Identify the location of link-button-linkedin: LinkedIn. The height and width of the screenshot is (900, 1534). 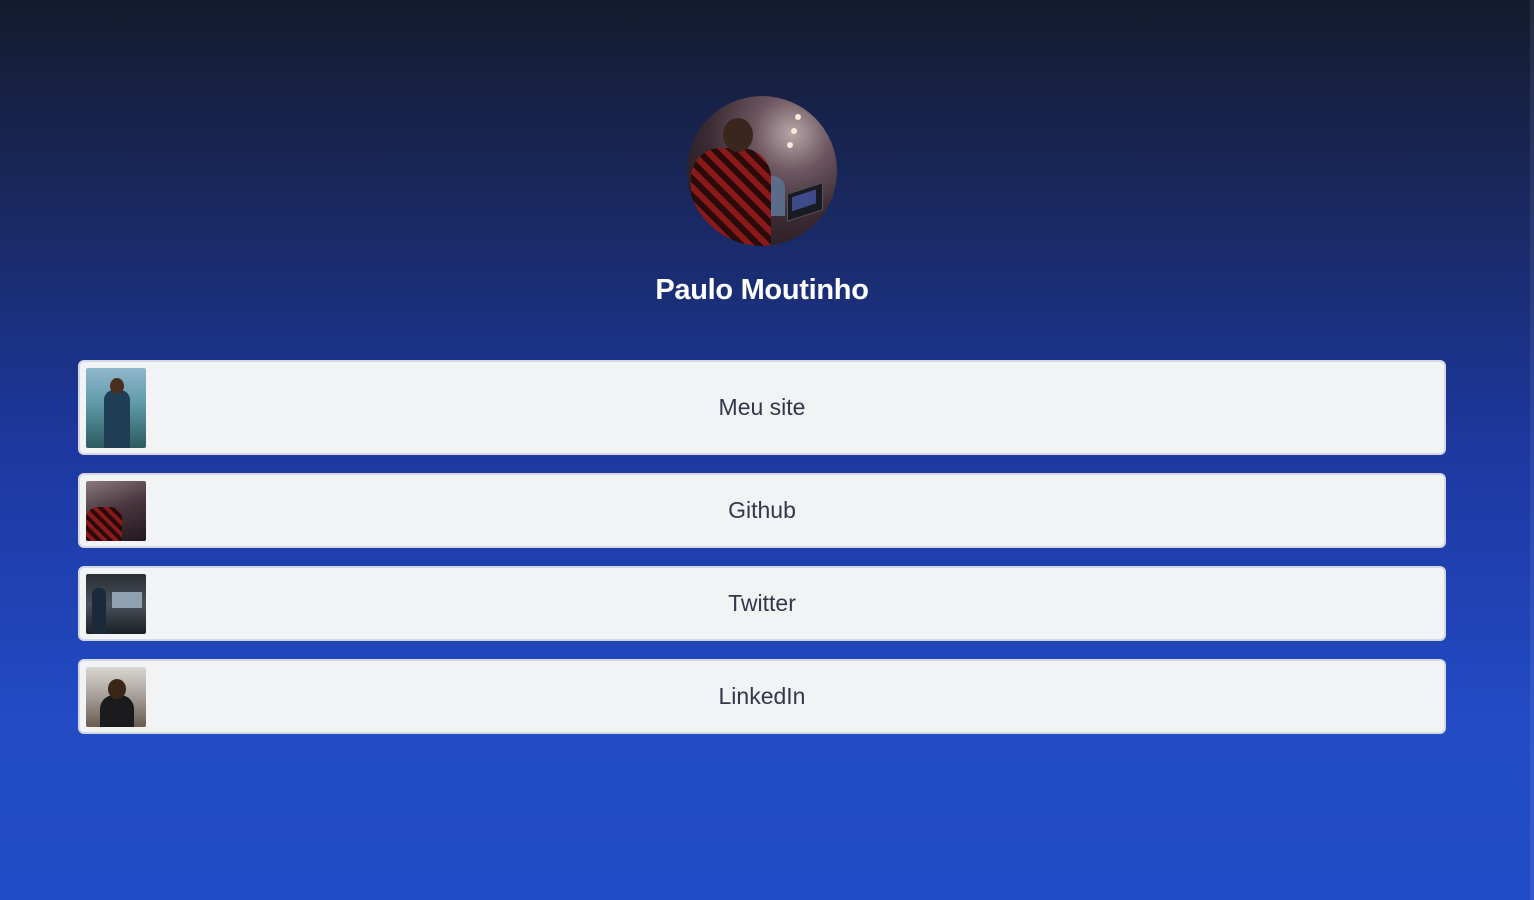
(762, 696).